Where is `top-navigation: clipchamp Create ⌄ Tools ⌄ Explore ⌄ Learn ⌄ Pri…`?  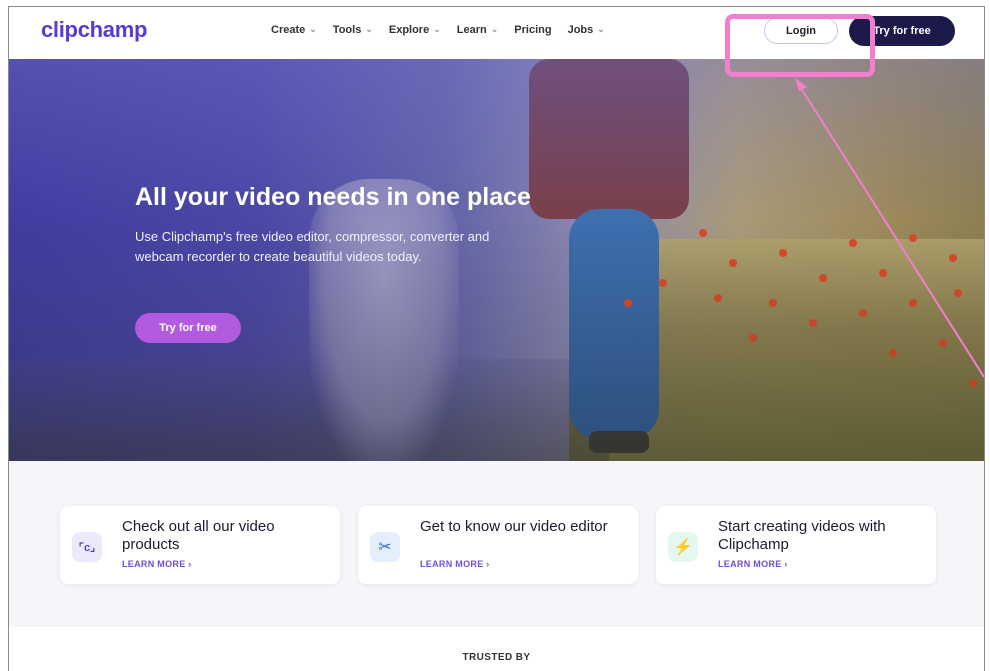
top-navigation: clipchamp Create ⌄ Tools ⌄ Explore ⌄ Learn ⌄ Pri… is located at coordinates (496, 33).